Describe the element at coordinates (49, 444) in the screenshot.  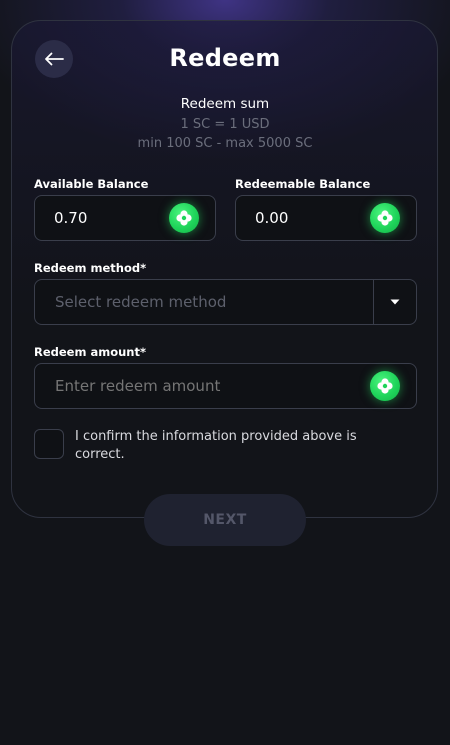
I see `confirm-checkbox` at that location.